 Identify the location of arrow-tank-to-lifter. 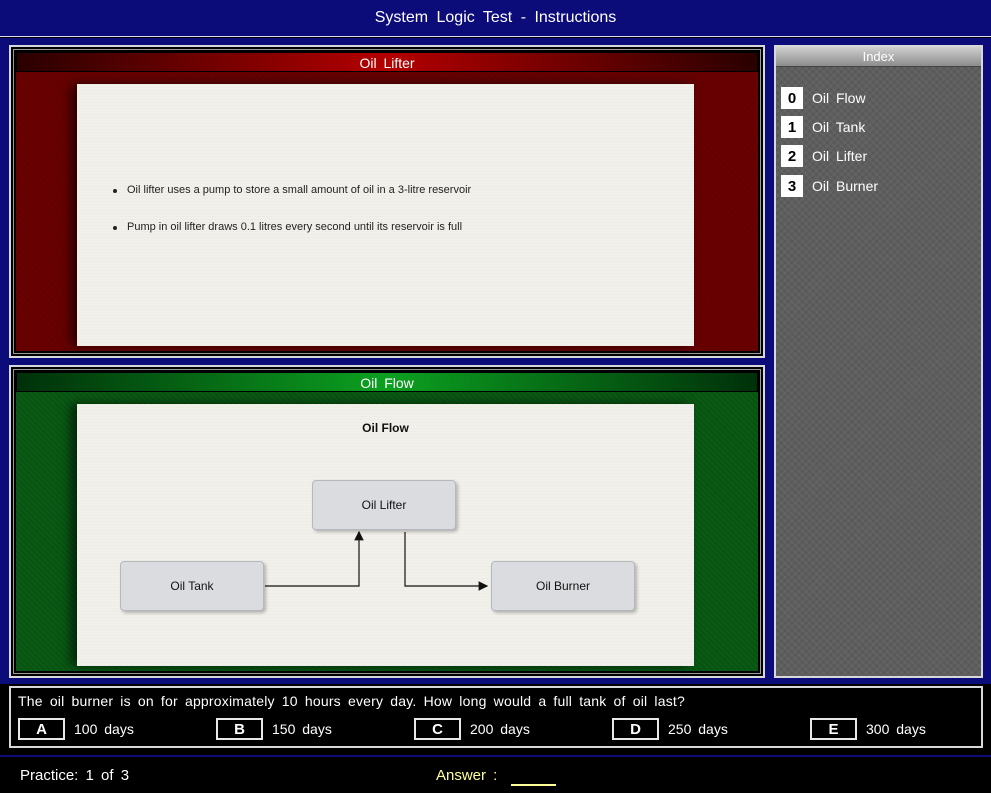
(314, 558).